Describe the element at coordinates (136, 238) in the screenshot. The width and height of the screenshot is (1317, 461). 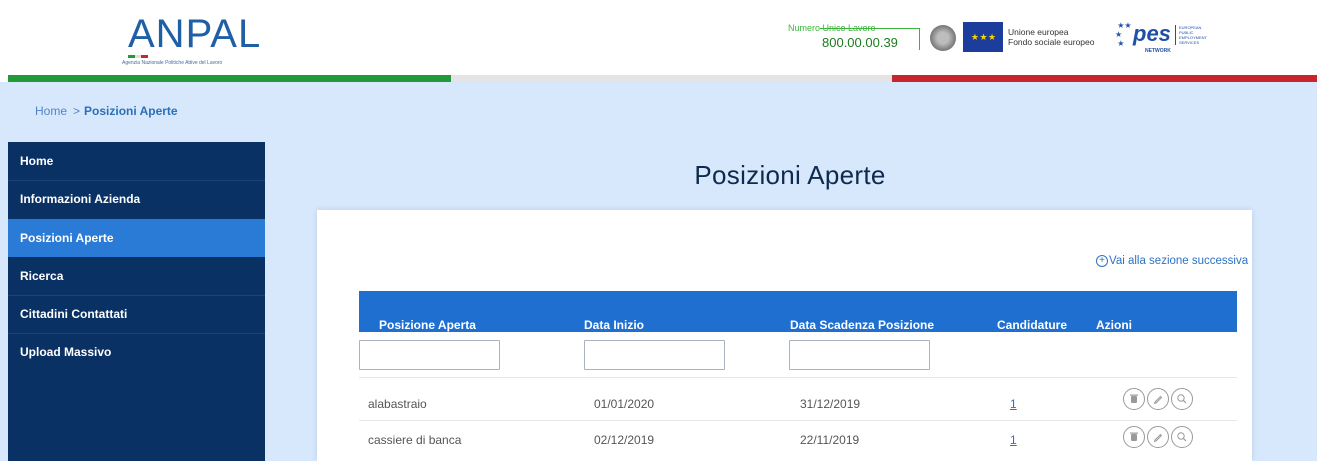
I see `sidebar-item-posizioni-aperte: Posizioni Aperte` at that location.